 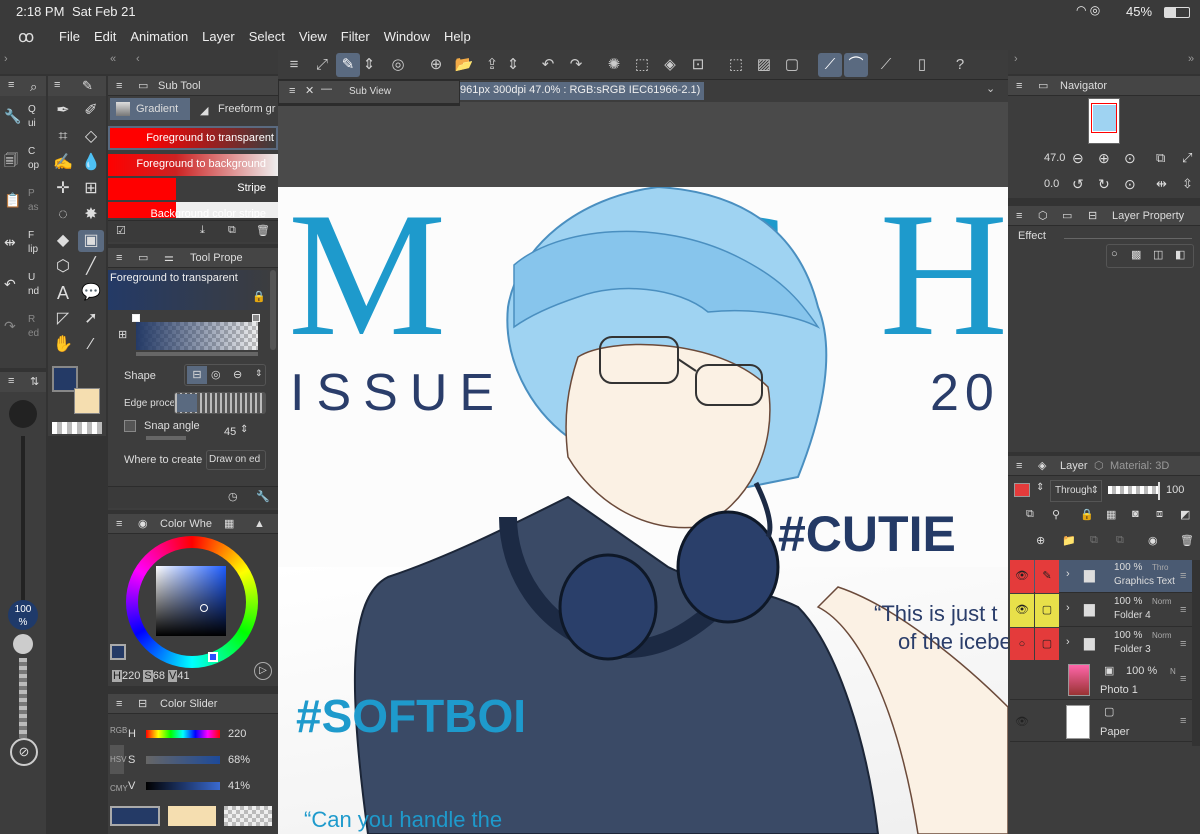 I want to click on eyedropper-icon: ⁄, so click(x=91, y=345).